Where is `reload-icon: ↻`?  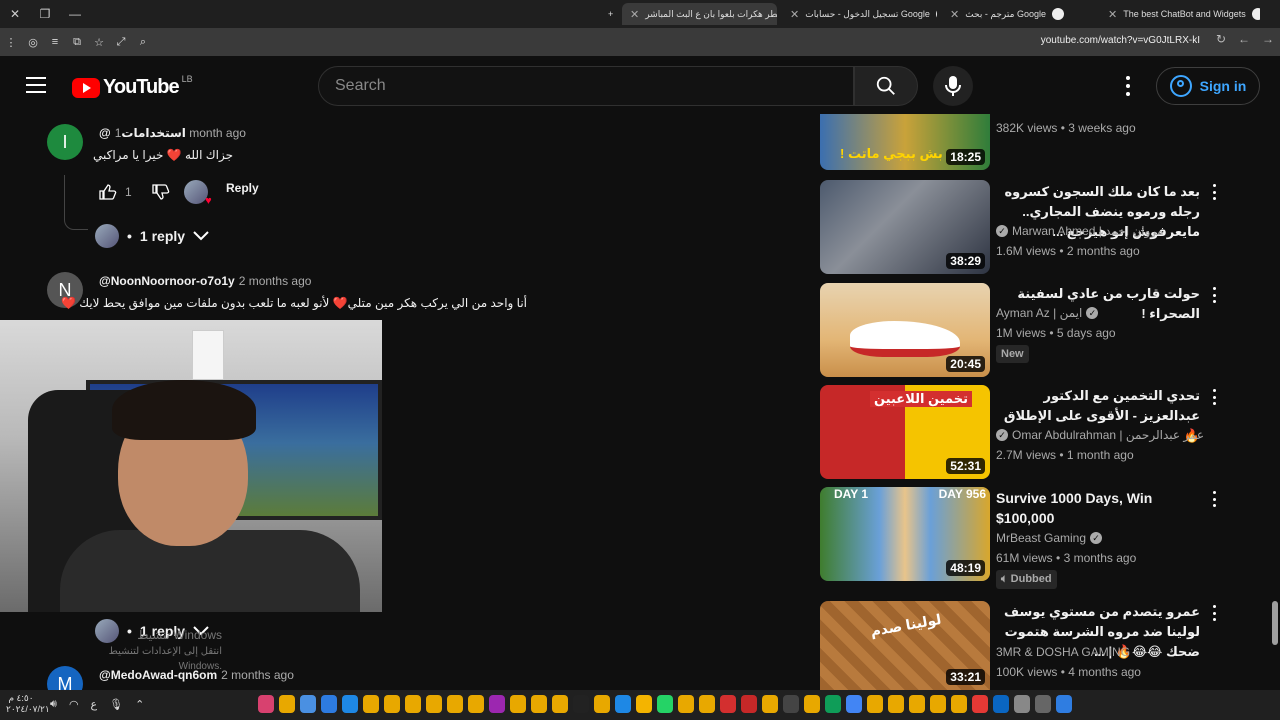 reload-icon: ↻ is located at coordinates (1221, 39).